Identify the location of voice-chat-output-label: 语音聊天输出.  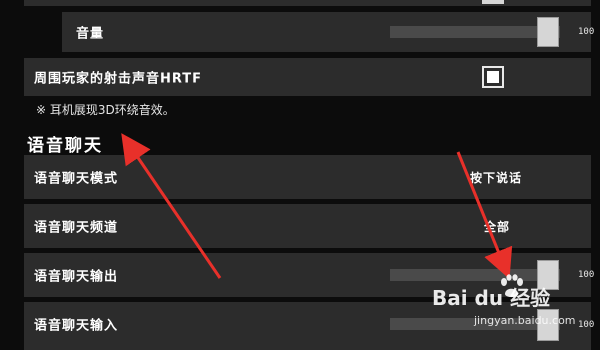
(76, 277).